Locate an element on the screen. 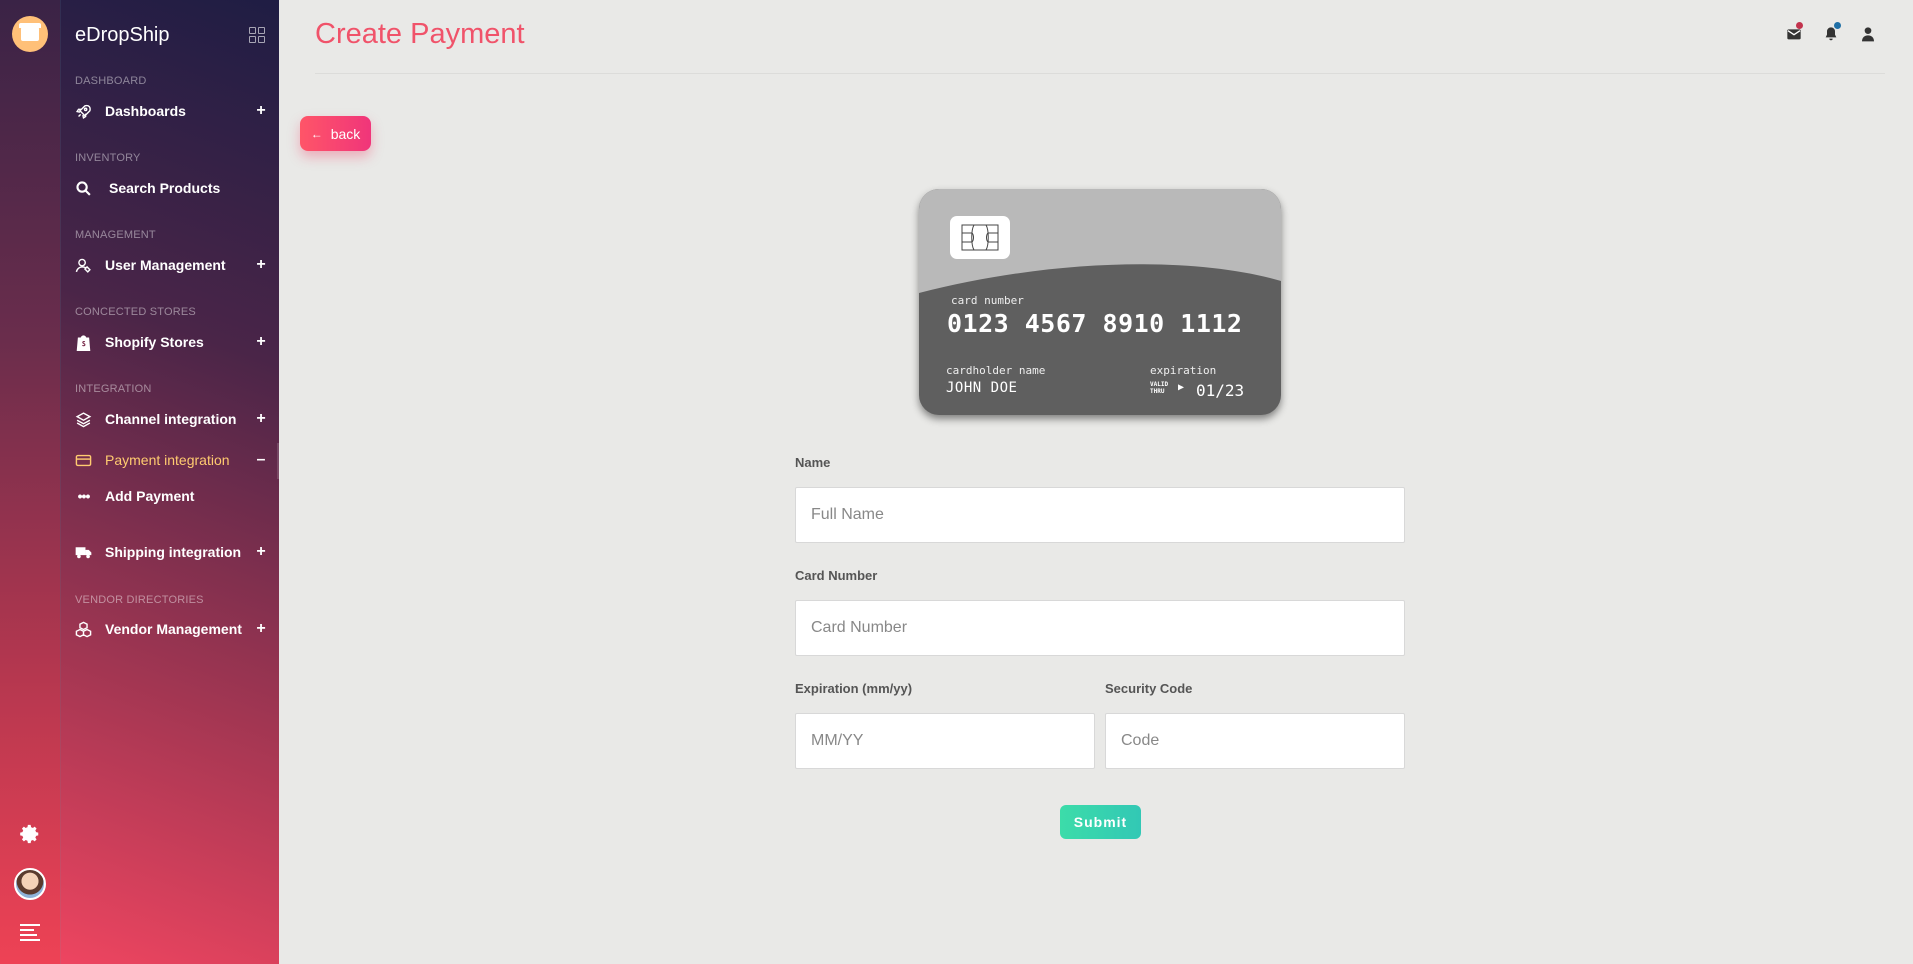 This screenshot has width=1913, height=964. mail-icon is located at coordinates (1794, 32).